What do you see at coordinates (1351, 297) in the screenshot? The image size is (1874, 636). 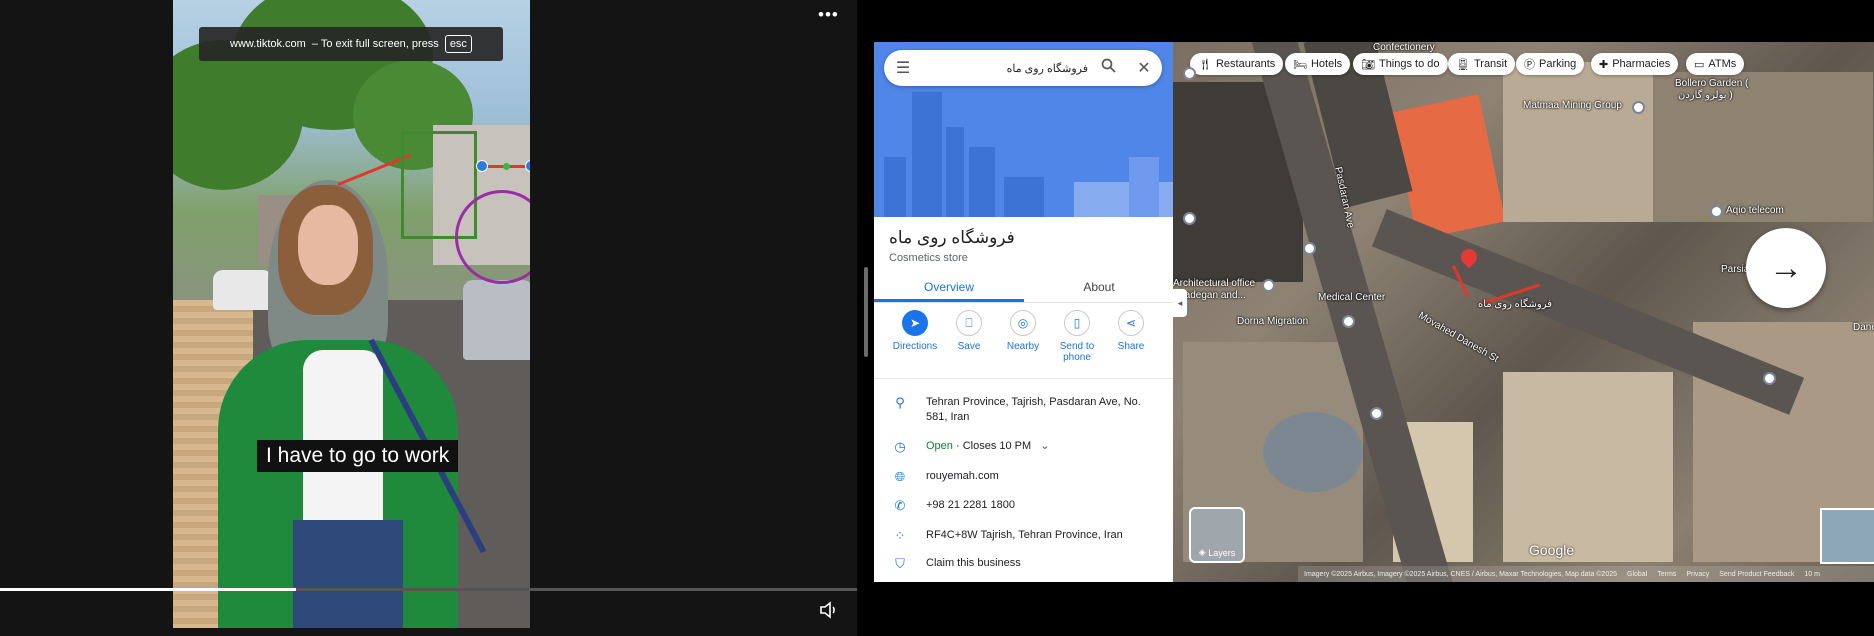 I see `map-label: Medical Center` at bounding box center [1351, 297].